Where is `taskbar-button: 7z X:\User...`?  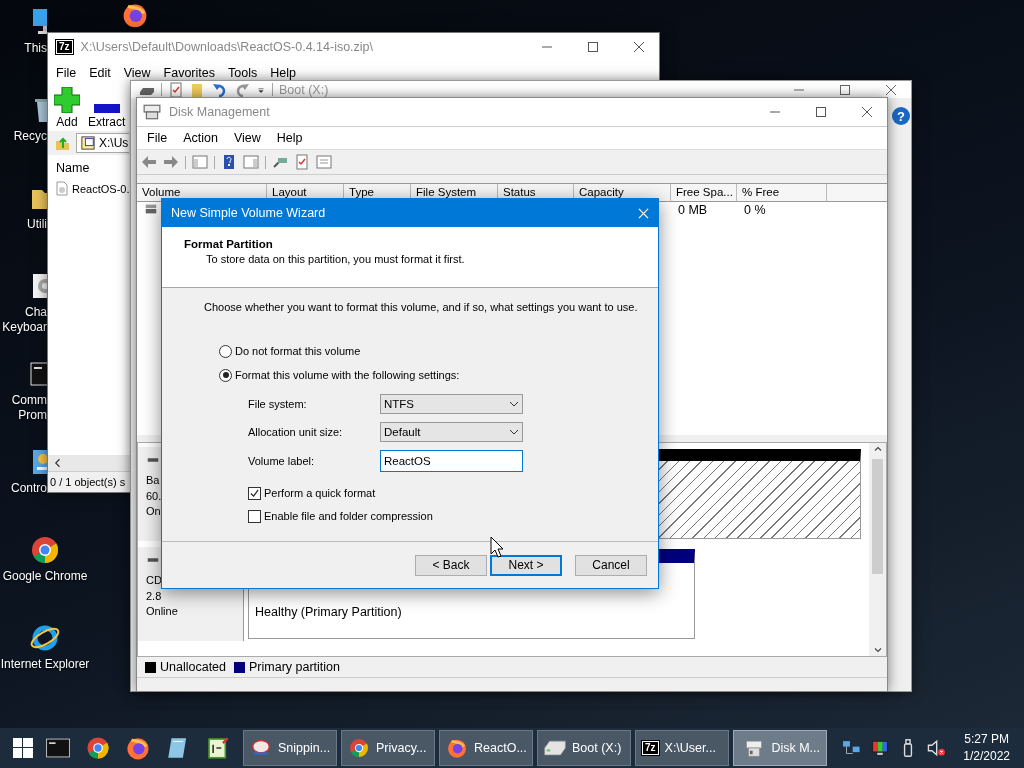 taskbar-button: 7z X:\User... is located at coordinates (682, 748).